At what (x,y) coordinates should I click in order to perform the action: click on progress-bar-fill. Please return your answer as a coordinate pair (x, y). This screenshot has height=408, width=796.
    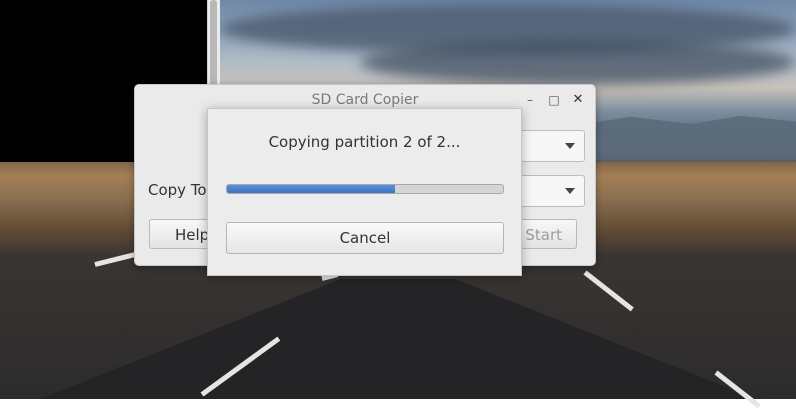
    Looking at the image, I should click on (311, 189).